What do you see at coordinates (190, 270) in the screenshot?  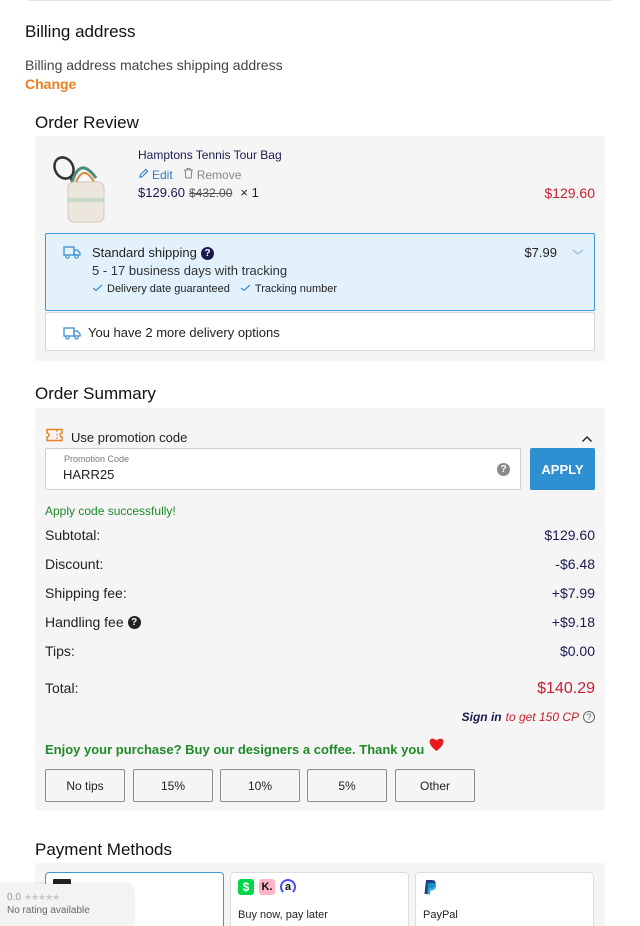 I see `shipping-eta: 5 - 17 business days with tracking` at bounding box center [190, 270].